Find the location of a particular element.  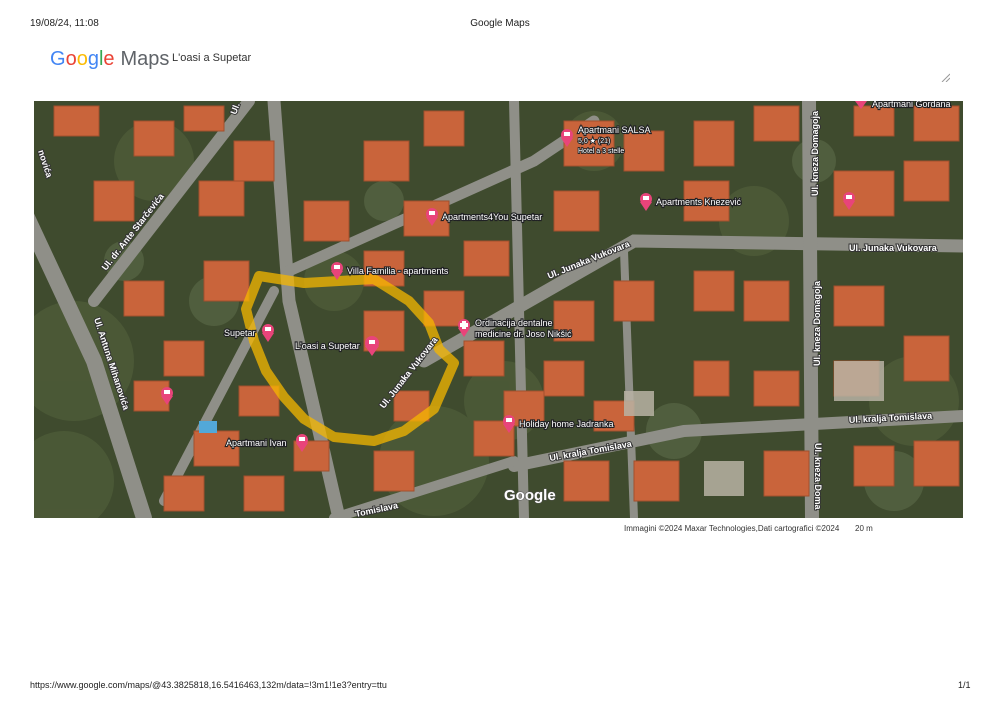

place-label: Apartments4You Supetar is located at coordinates (492, 217).